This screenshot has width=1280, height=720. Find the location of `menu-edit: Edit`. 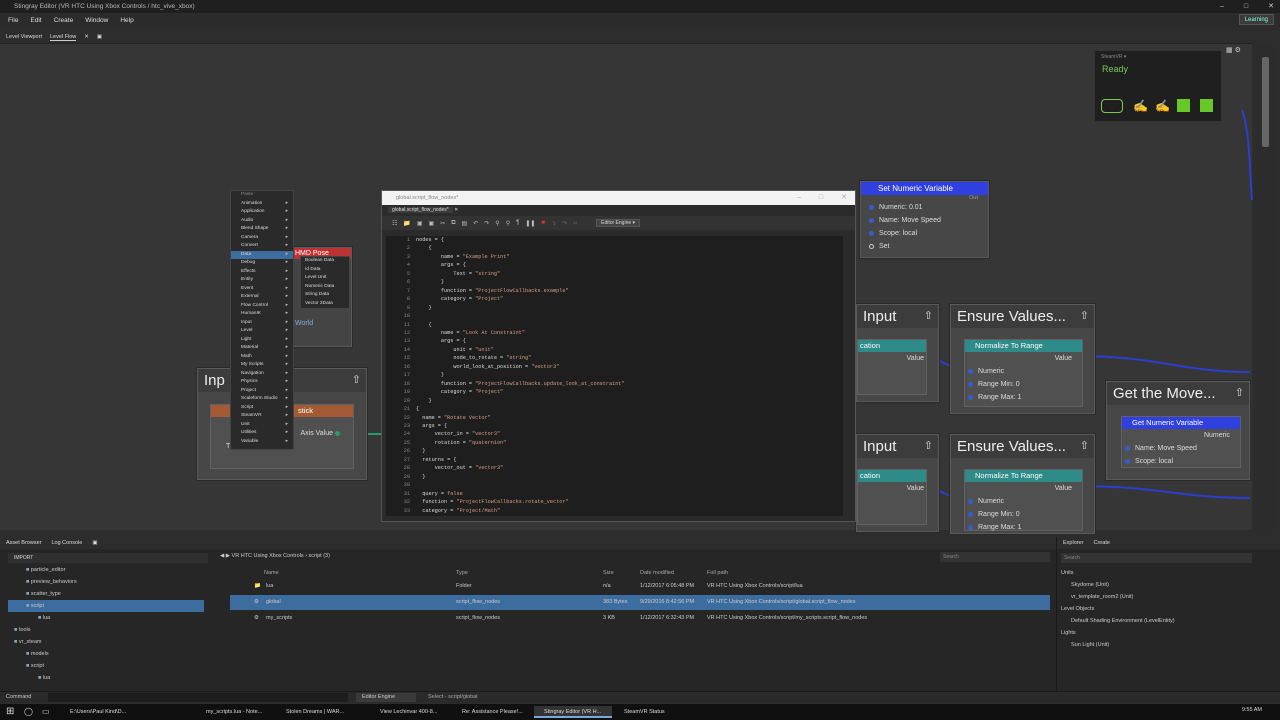

menu-edit: Edit is located at coordinates (35, 20).